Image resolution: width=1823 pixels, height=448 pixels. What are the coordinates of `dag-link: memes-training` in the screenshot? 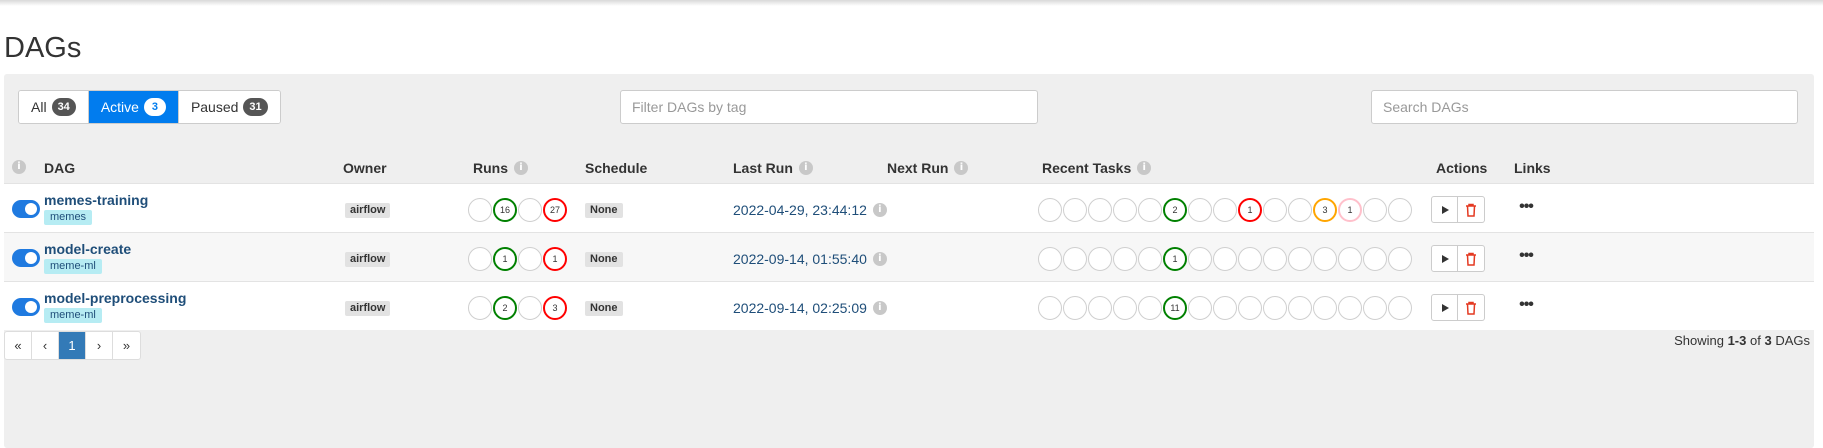 It's located at (96, 200).